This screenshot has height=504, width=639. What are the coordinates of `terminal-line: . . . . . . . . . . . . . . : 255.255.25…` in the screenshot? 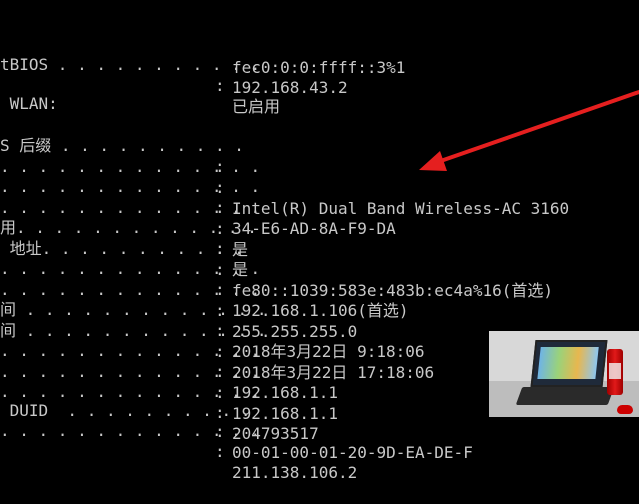 It's located at (179, 310).